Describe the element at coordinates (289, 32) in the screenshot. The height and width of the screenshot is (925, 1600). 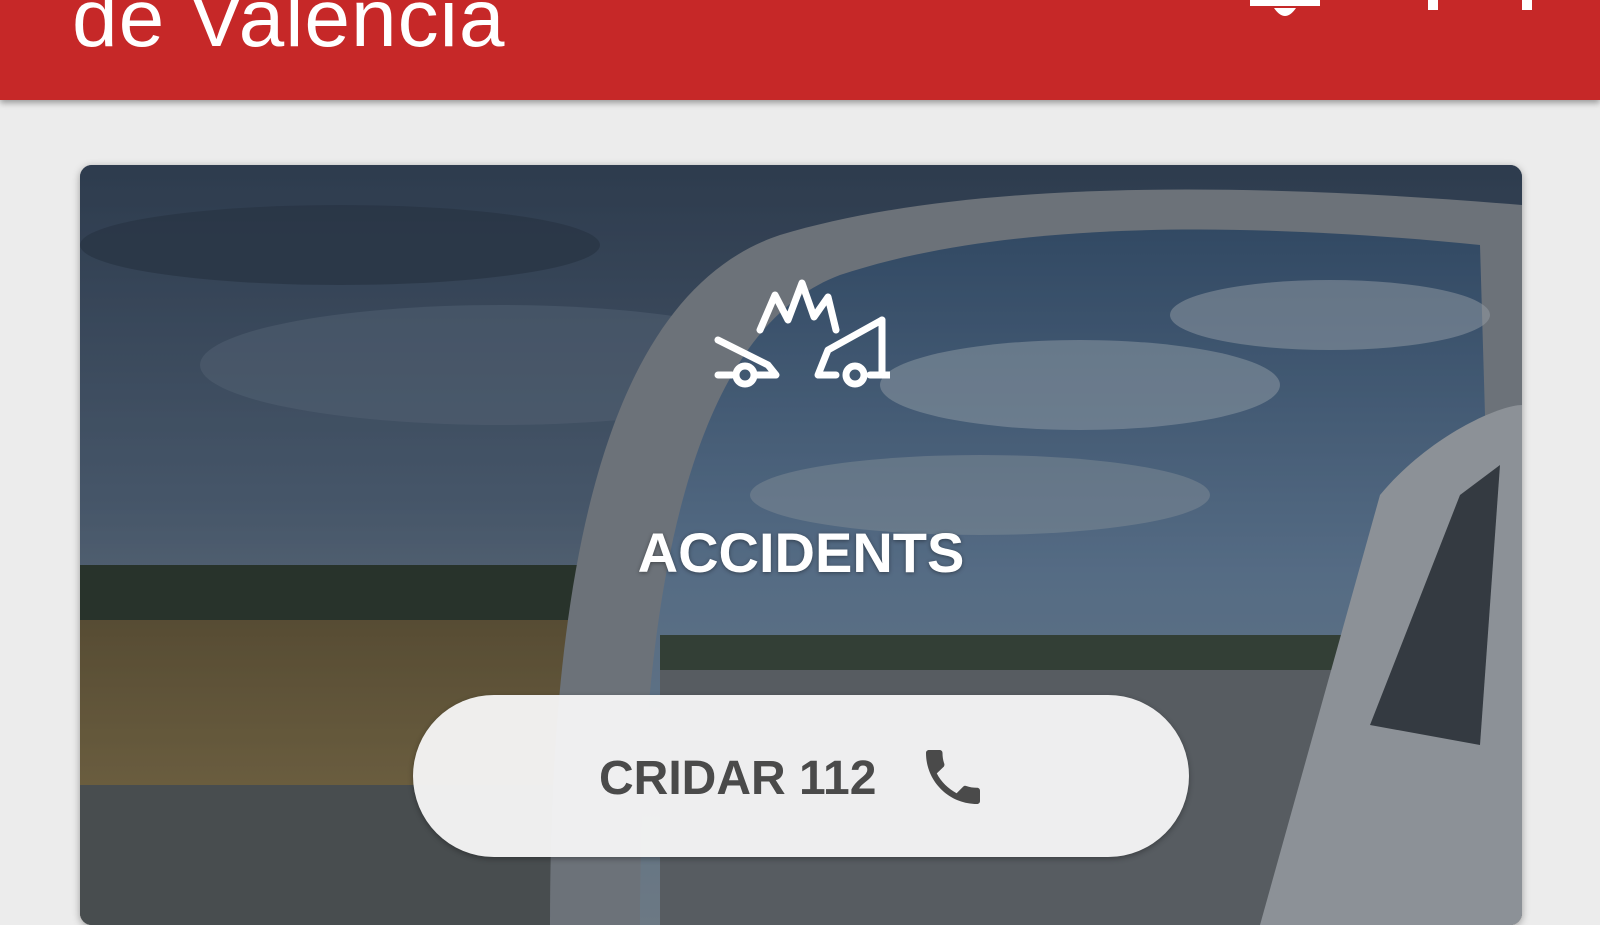
I see `app-title: de València` at that location.